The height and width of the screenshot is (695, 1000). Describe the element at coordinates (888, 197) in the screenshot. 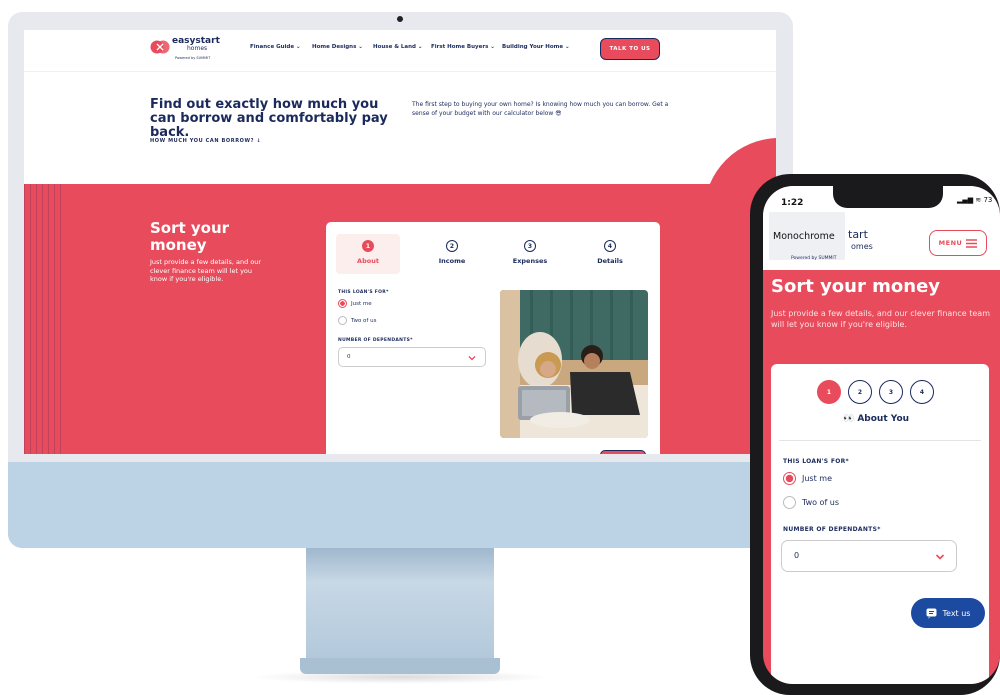

I see `phone-notch` at that location.